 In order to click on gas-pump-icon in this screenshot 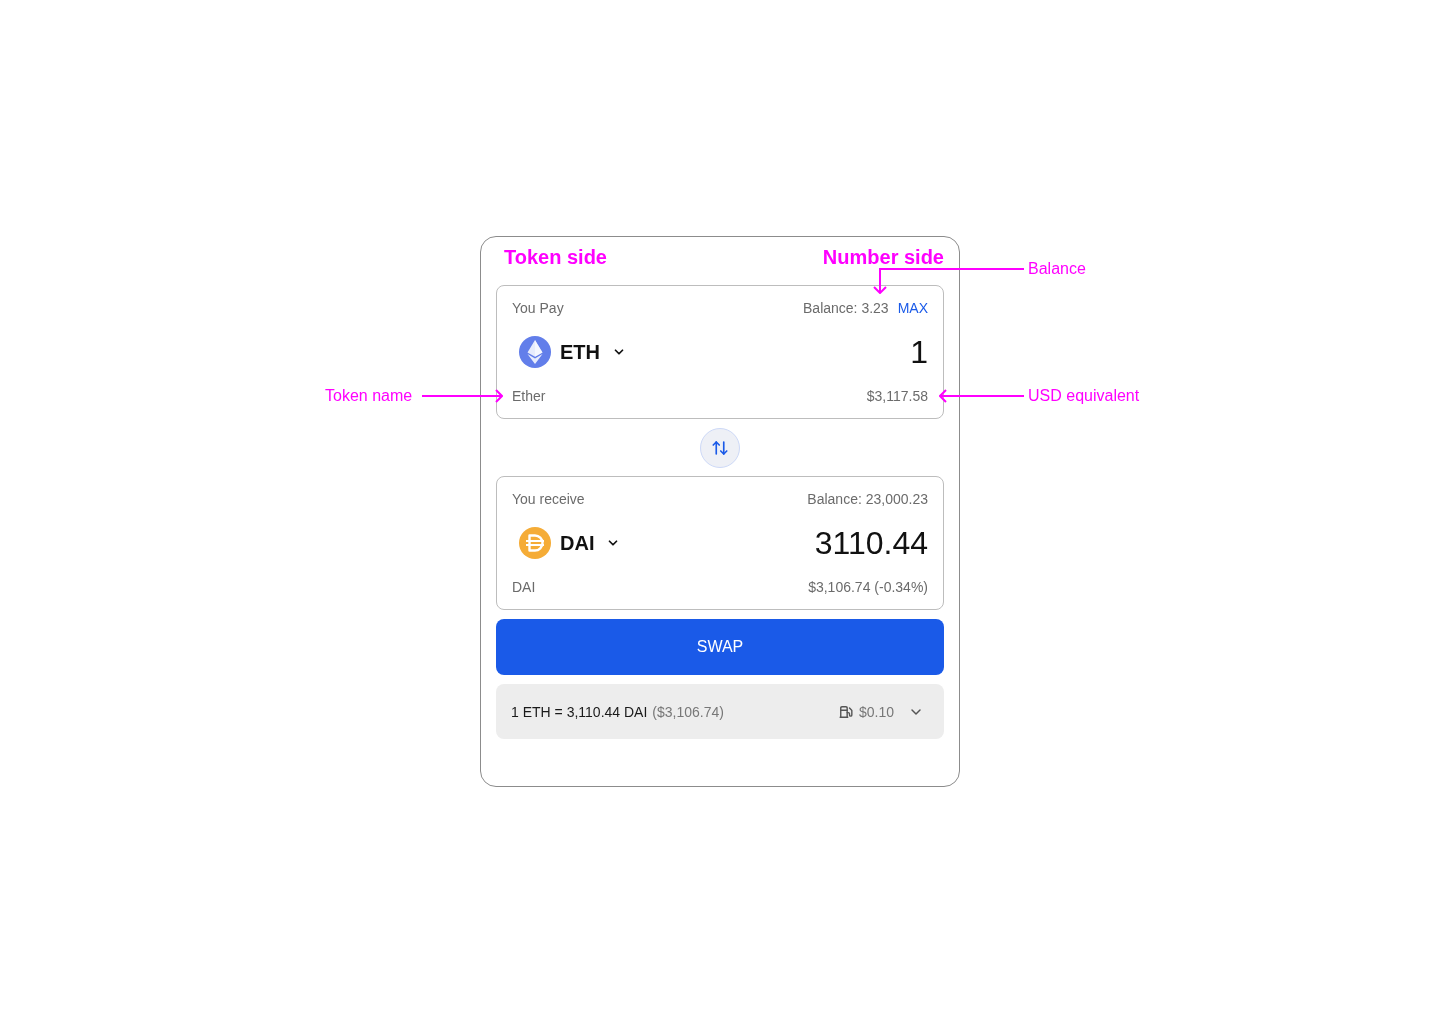, I will do `click(845, 711)`.